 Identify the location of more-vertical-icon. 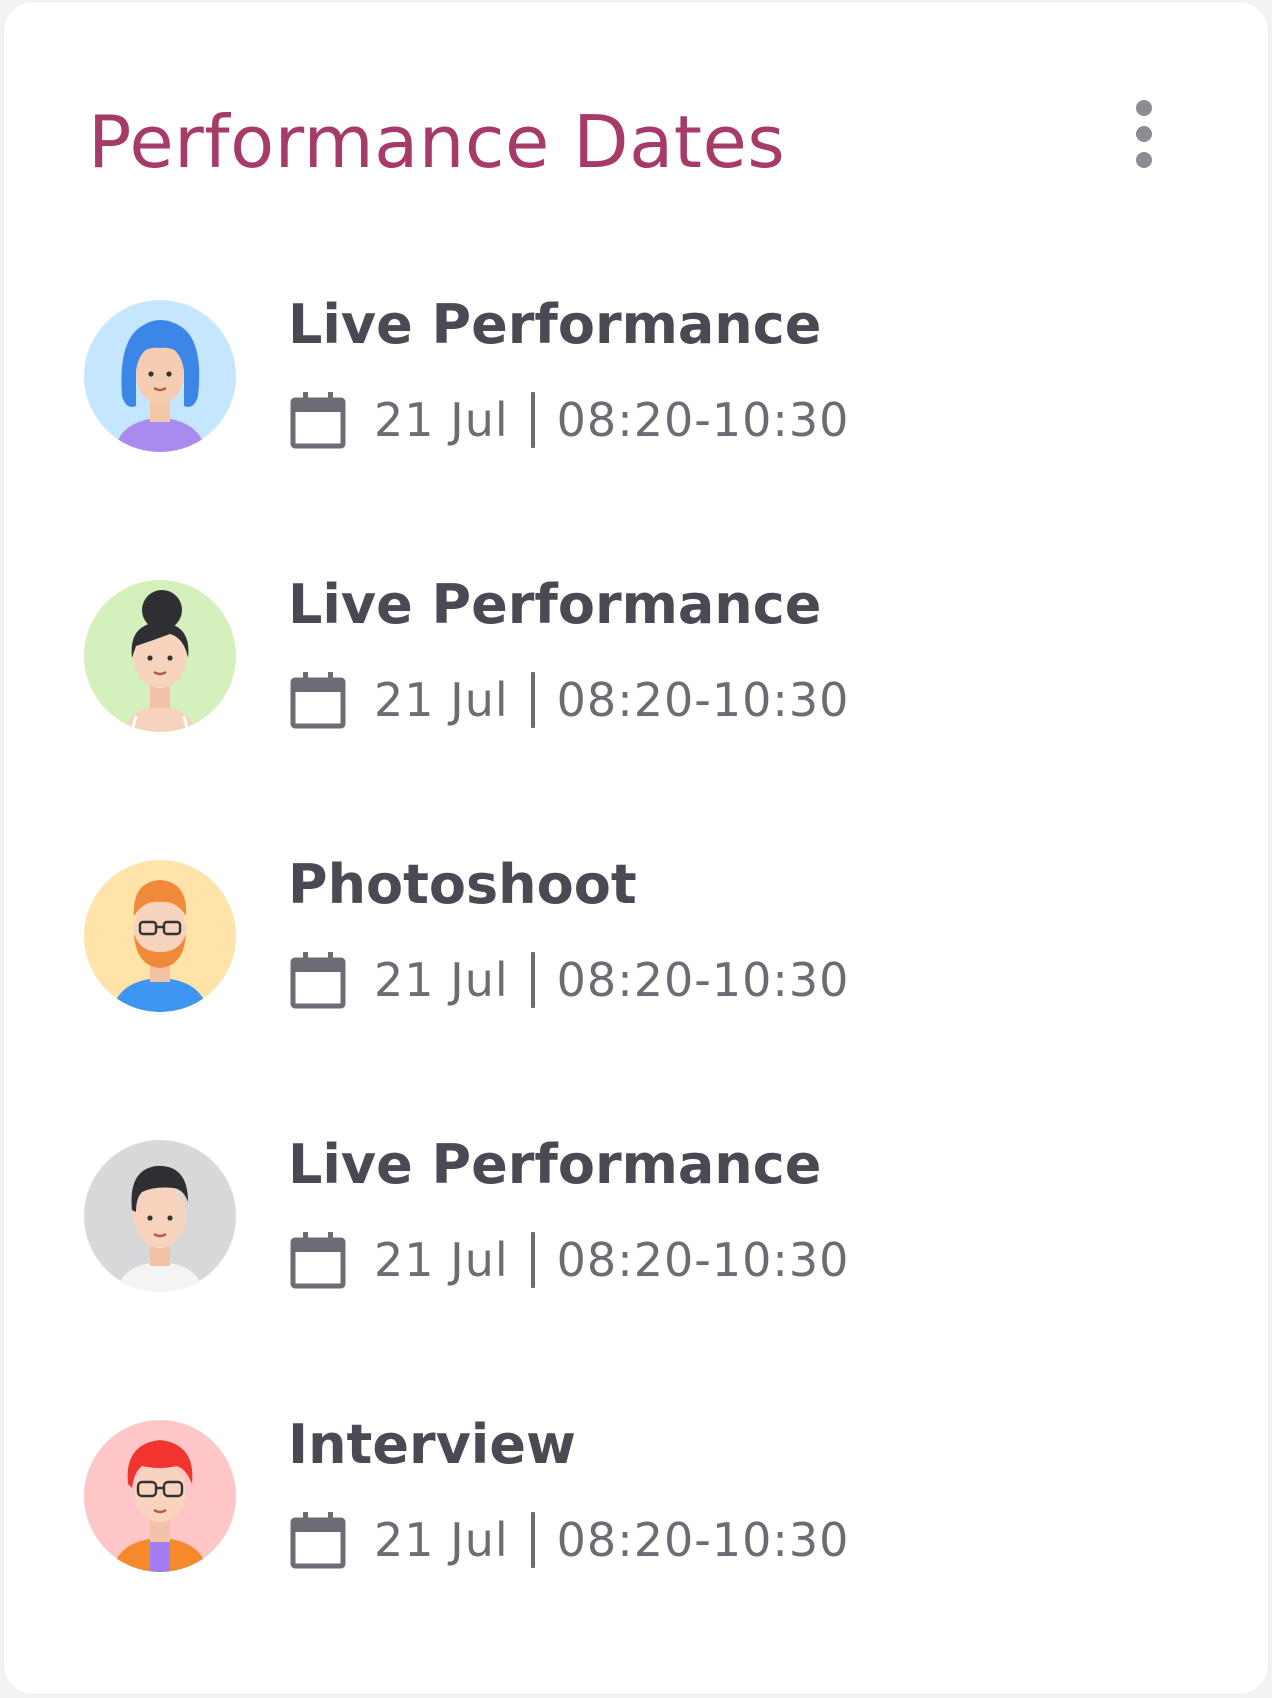
(1144, 134).